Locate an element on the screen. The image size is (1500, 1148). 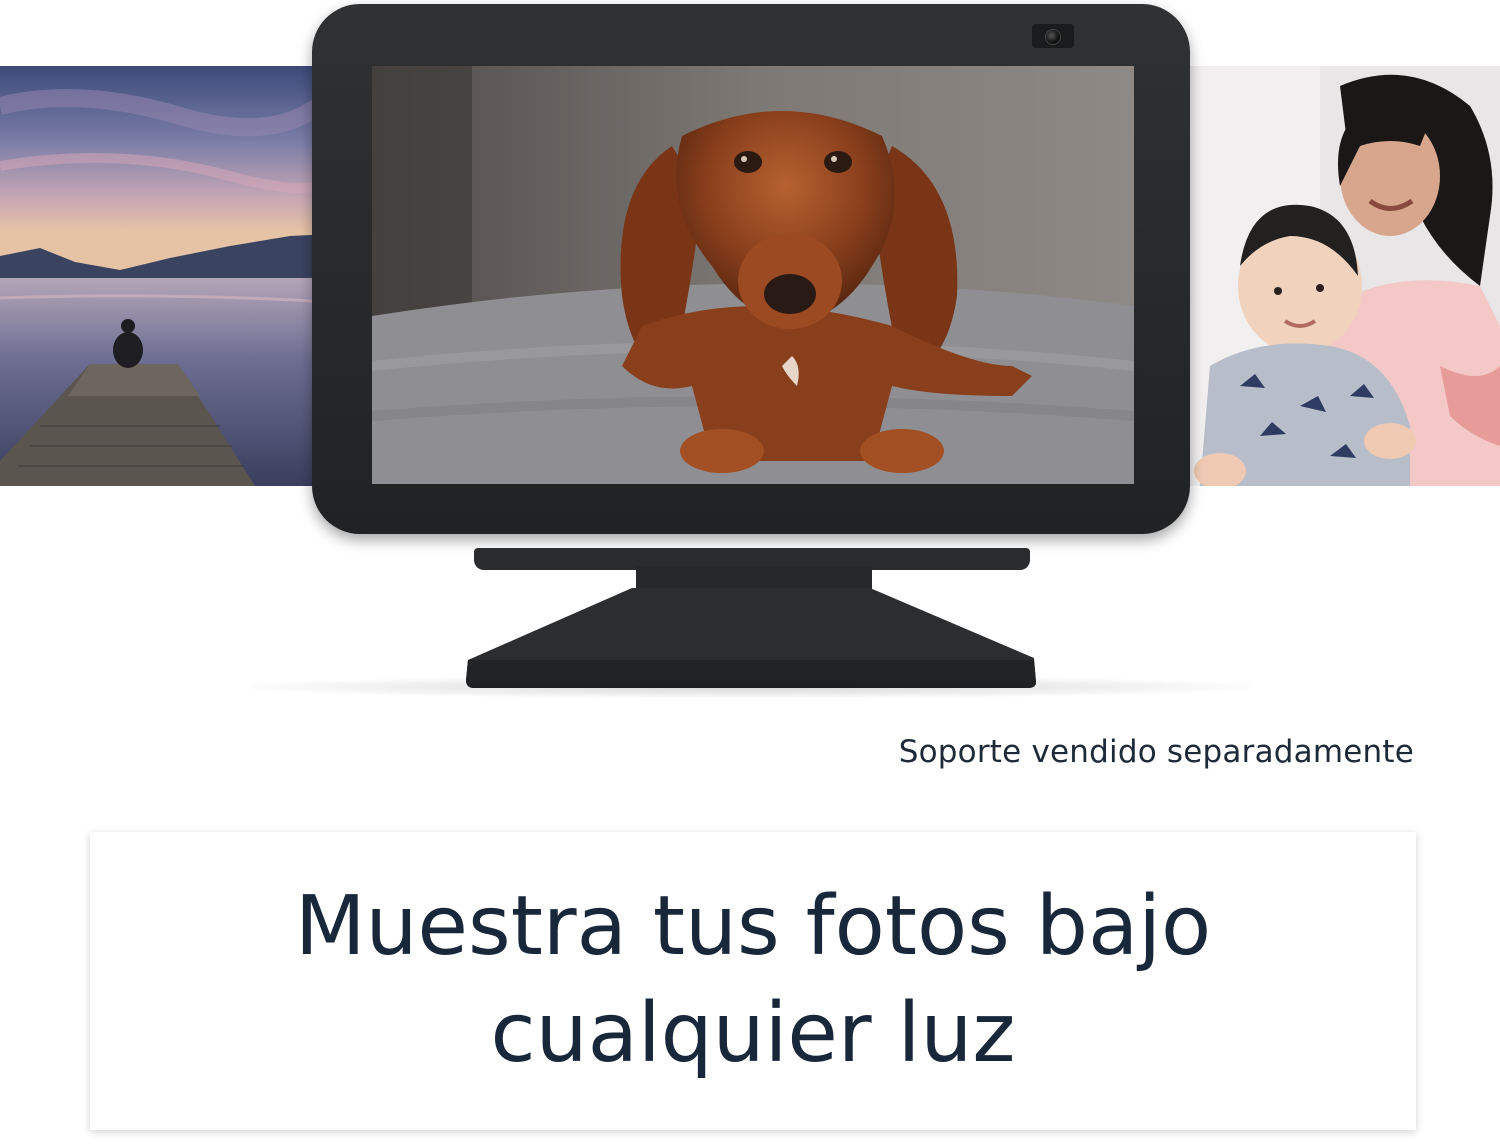
headline-text: Muestra tus fotos bajo cualquier luz is located at coordinates (753, 980).